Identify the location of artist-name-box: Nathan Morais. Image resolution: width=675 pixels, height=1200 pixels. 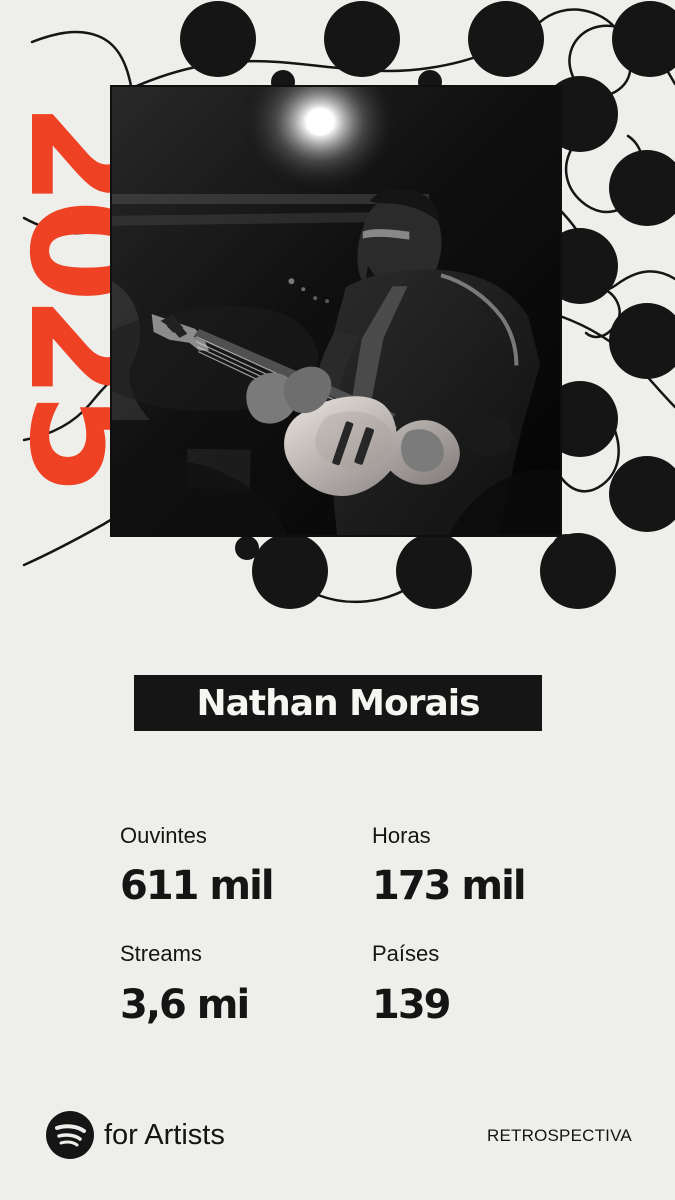
(338, 703).